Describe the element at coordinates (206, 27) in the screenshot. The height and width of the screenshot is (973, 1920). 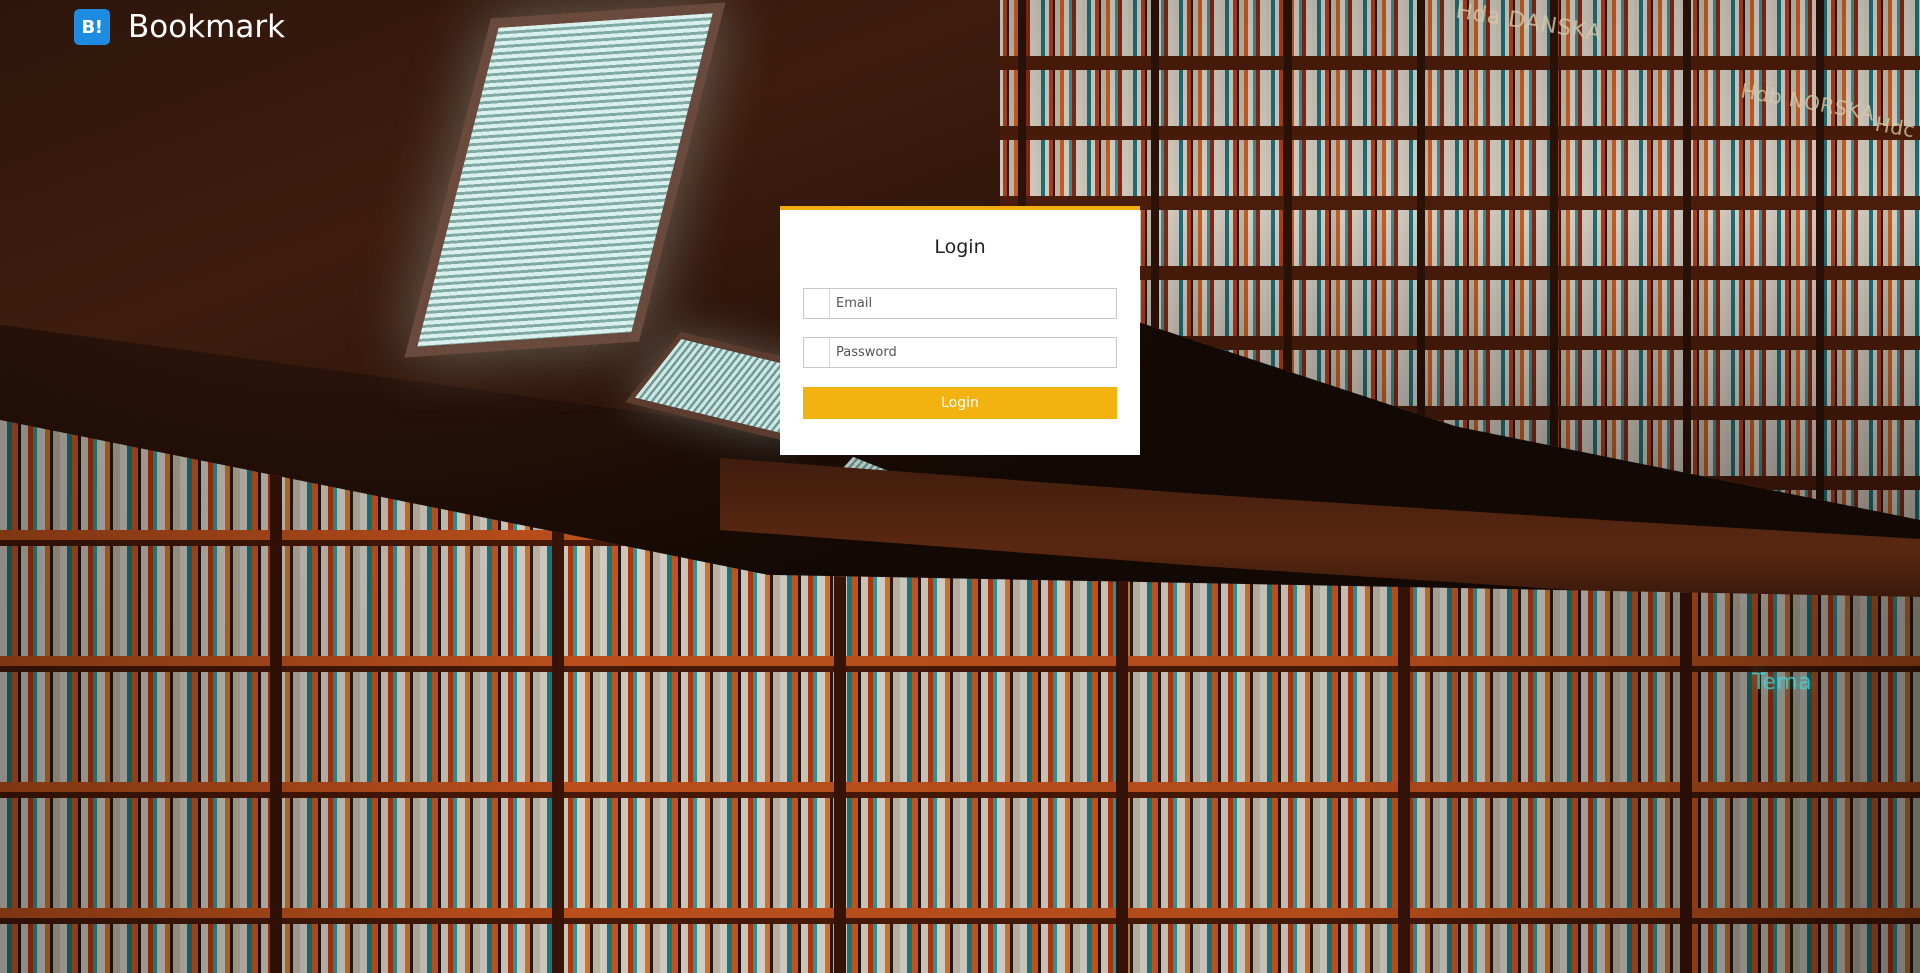
I see `app-title: Bookmark` at that location.